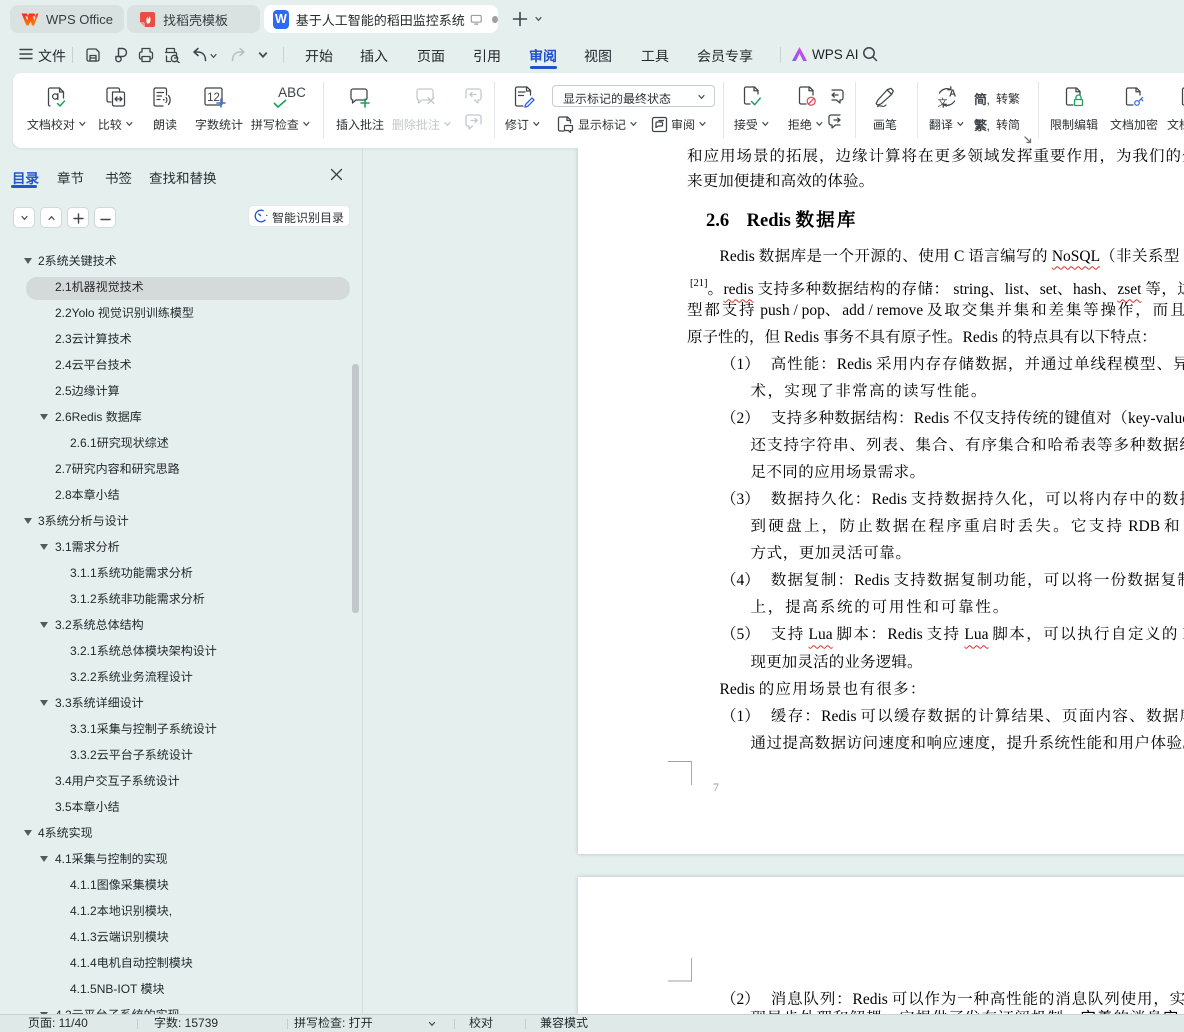 This screenshot has width=1184, height=1032. What do you see at coordinates (952, 94) in the screenshot?
I see `svg-text: A` at bounding box center [952, 94].